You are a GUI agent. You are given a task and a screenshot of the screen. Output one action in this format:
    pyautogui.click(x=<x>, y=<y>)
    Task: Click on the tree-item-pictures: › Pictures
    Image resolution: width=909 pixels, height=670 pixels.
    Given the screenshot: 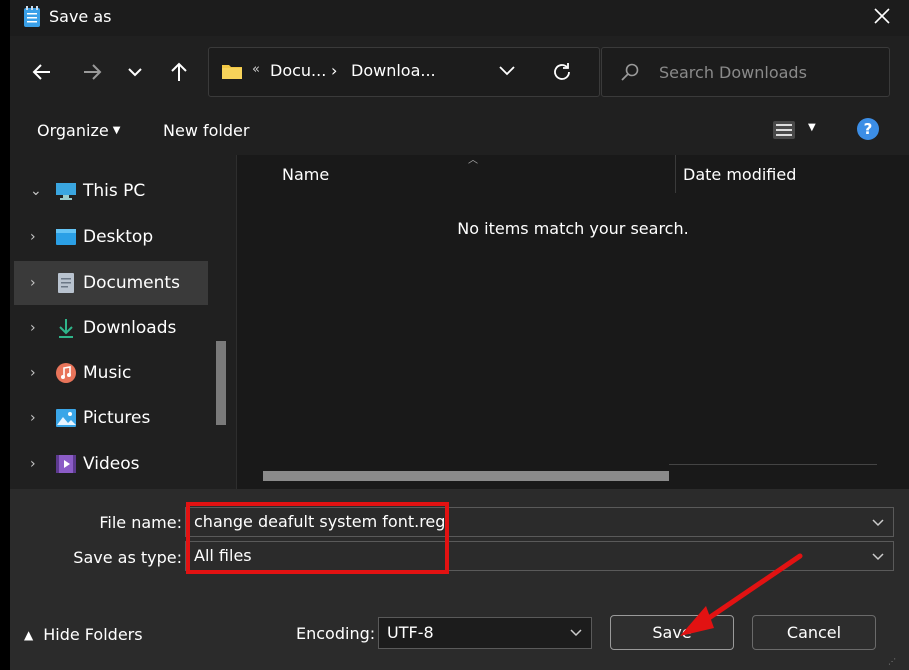 What is the action you would take?
    pyautogui.click(x=111, y=418)
    